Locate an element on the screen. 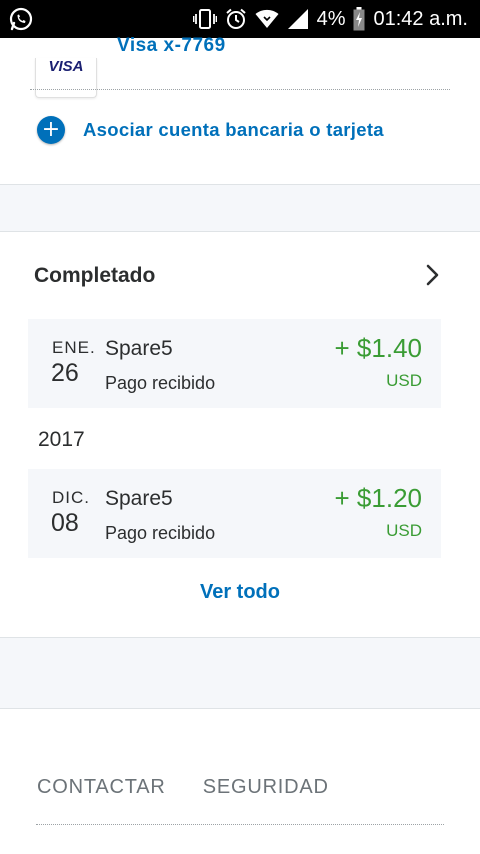 This screenshot has width=480, height=854. link-bank-label: Asociar cuenta bancaria o tarjeta is located at coordinates (233, 129).